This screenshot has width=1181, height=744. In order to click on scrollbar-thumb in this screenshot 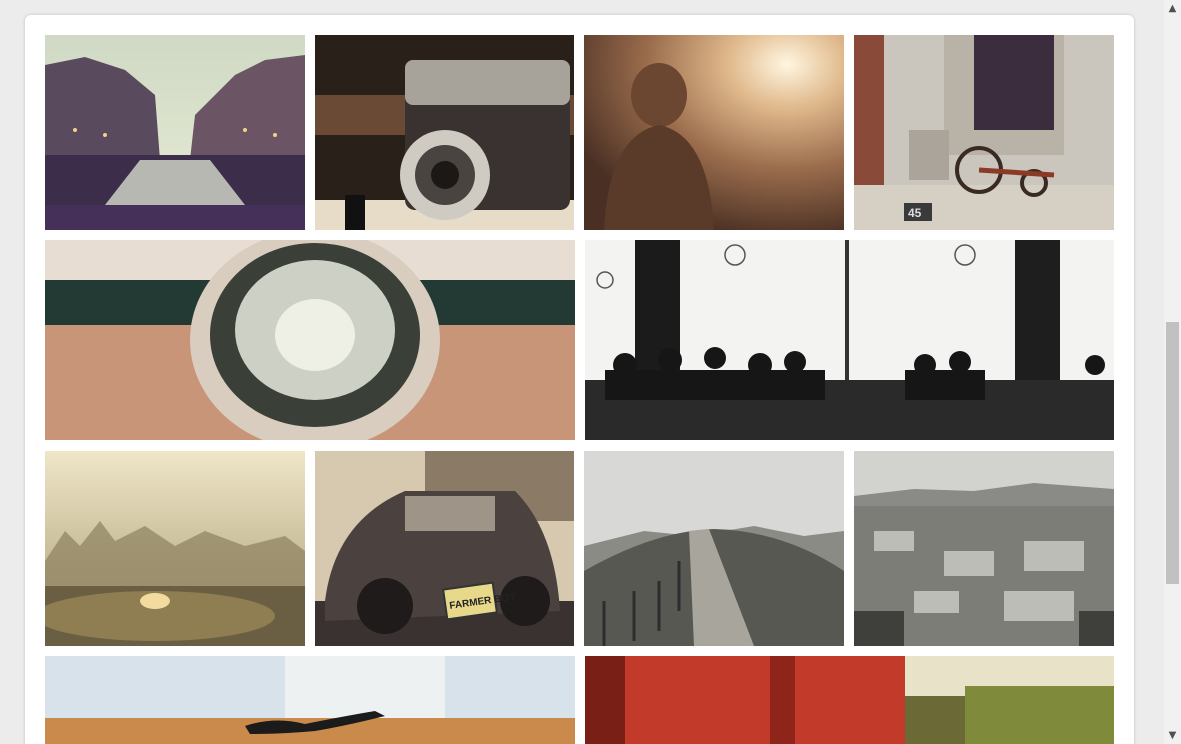, I will do `click(1172, 453)`.